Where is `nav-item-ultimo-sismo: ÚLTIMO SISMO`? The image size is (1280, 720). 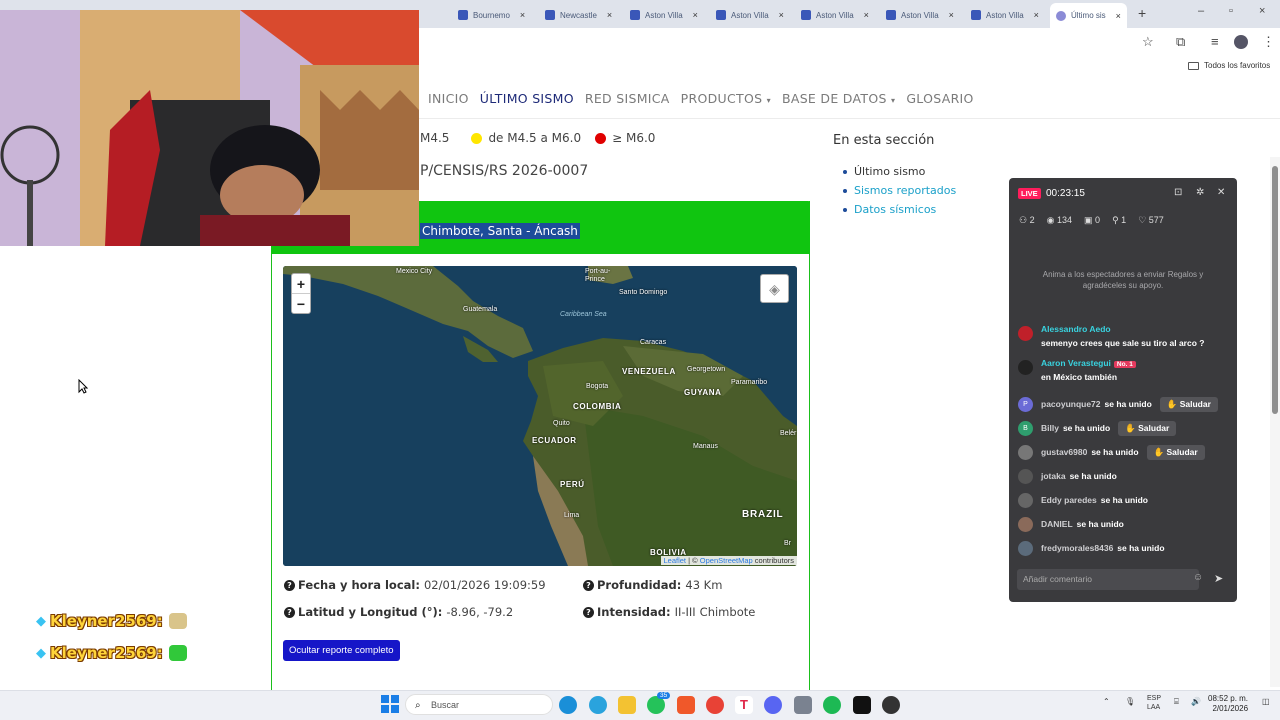
nav-item-ultimo-sismo: ÚLTIMO SISMO is located at coordinates (527, 98).